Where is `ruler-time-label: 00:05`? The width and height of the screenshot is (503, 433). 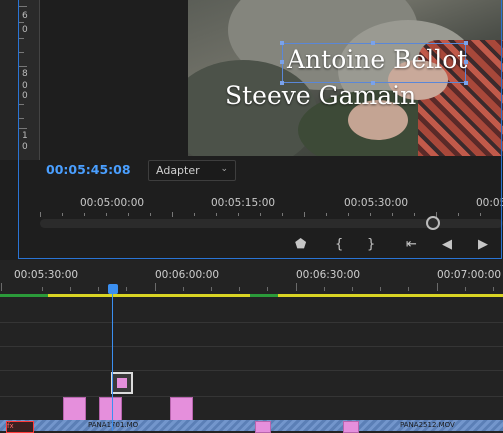
ruler-time-label: 00:05 is located at coordinates (489, 203).